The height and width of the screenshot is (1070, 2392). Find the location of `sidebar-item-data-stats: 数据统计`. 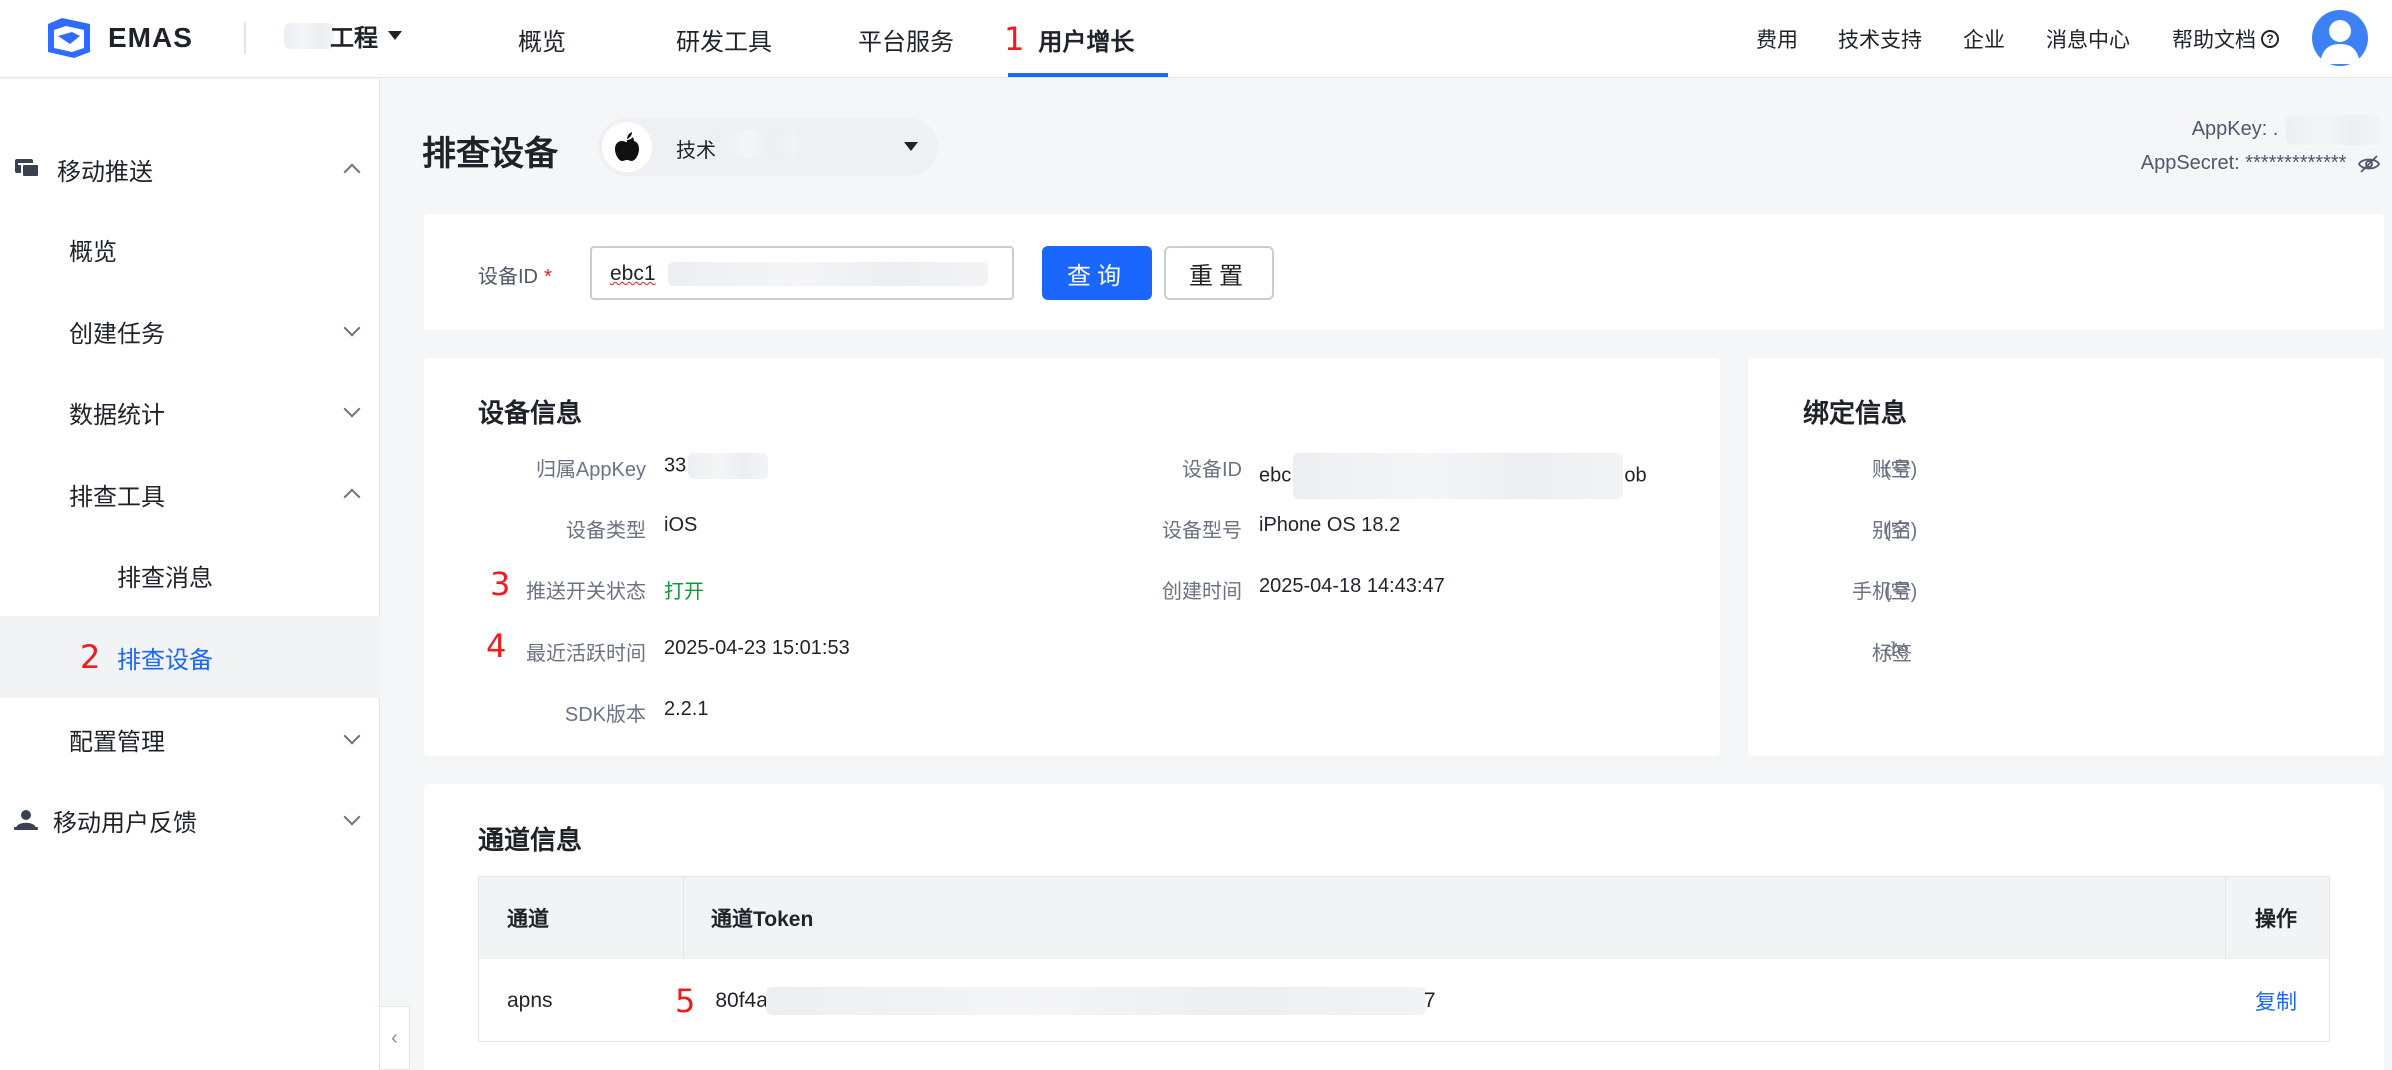

sidebar-item-data-stats: 数据统计 is located at coordinates (190, 412).